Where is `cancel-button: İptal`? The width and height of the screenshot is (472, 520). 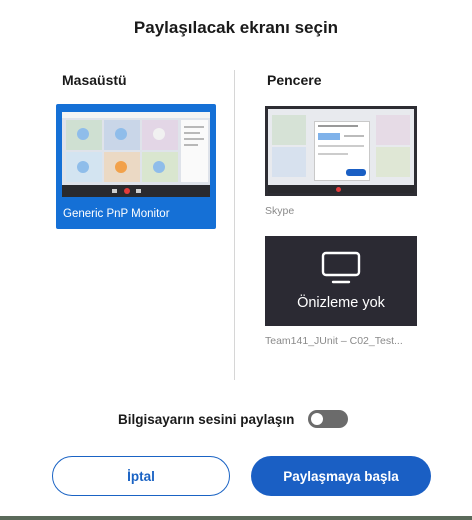
cancel-button: İptal is located at coordinates (141, 476).